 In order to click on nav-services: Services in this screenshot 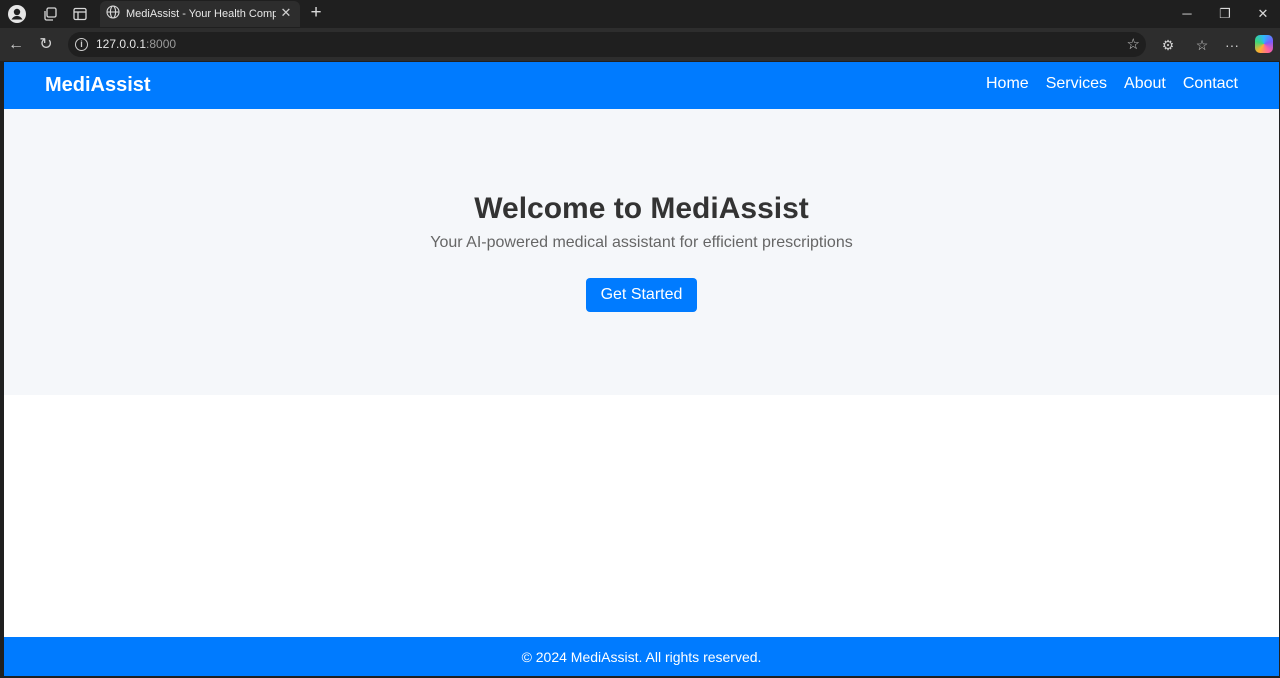, I will do `click(1076, 84)`.